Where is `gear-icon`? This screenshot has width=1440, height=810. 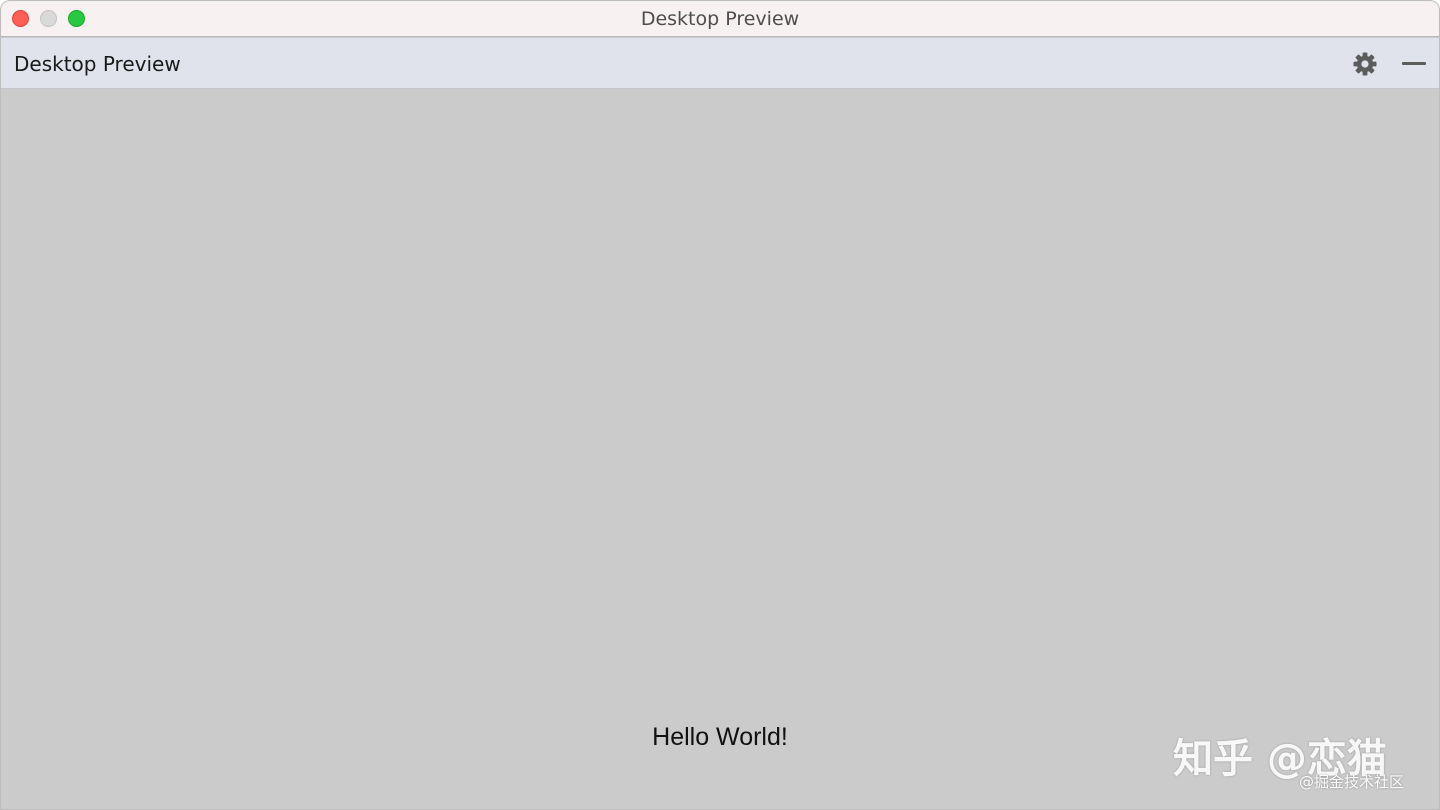 gear-icon is located at coordinates (1365, 64).